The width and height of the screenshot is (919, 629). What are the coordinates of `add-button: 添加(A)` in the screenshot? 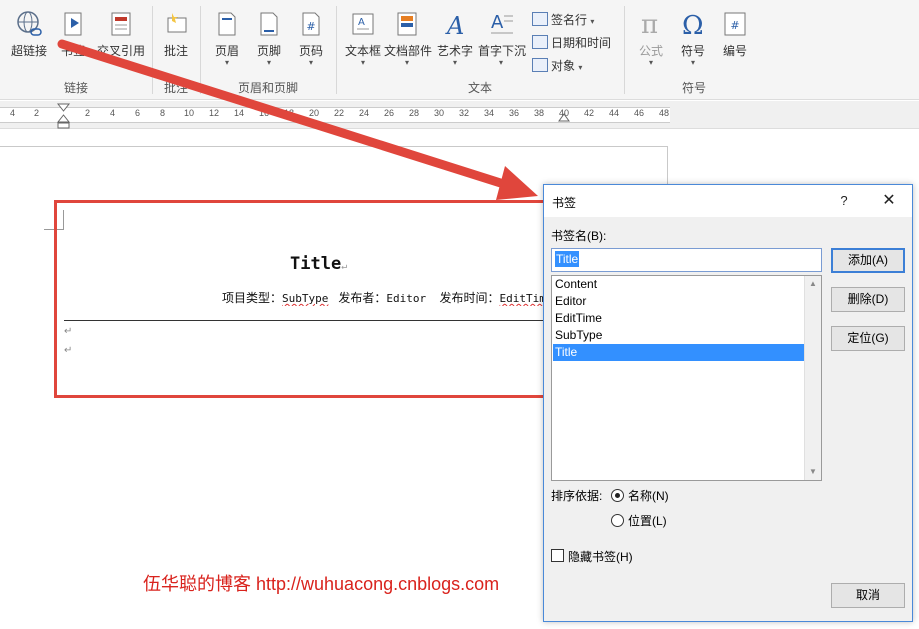 It's located at (868, 260).